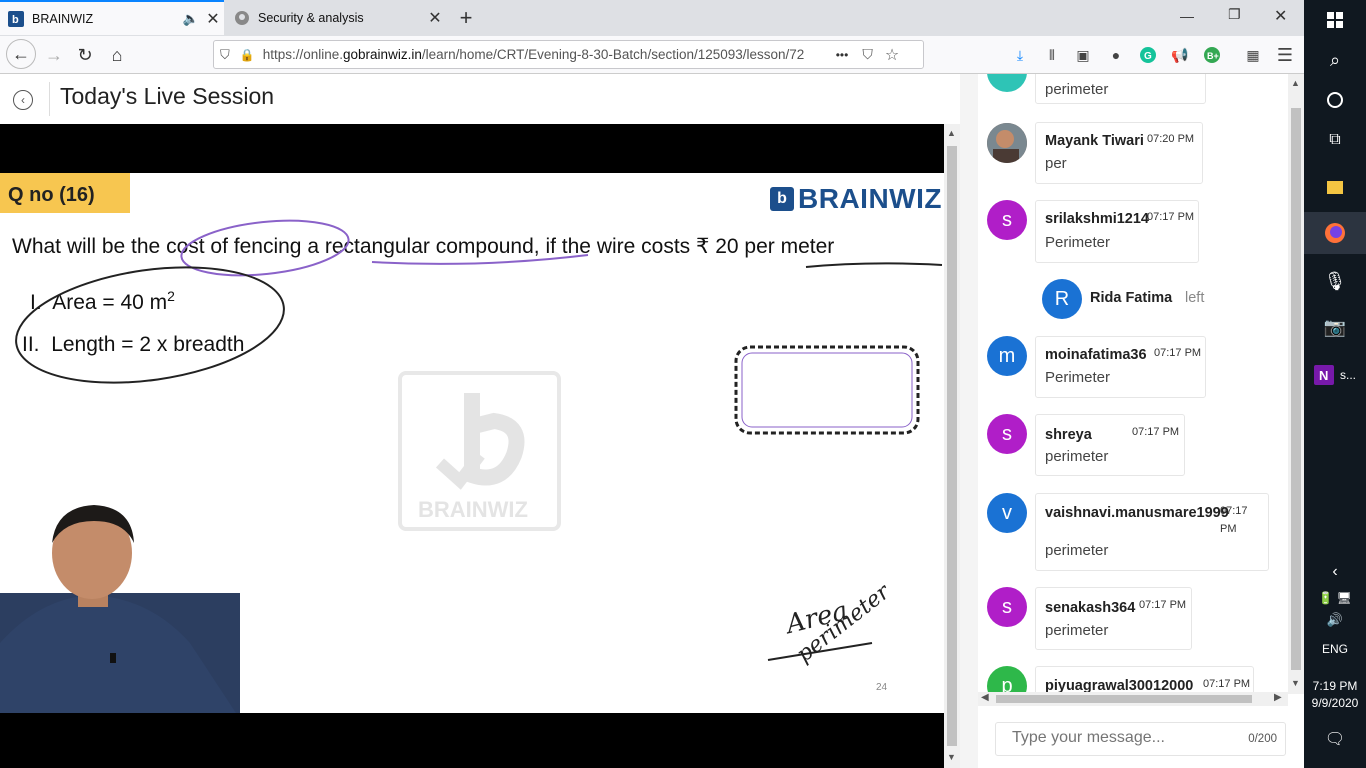 This screenshot has width=1366, height=768. Describe the element at coordinates (1007, 513) in the screenshot. I see `avatar: v` at that location.